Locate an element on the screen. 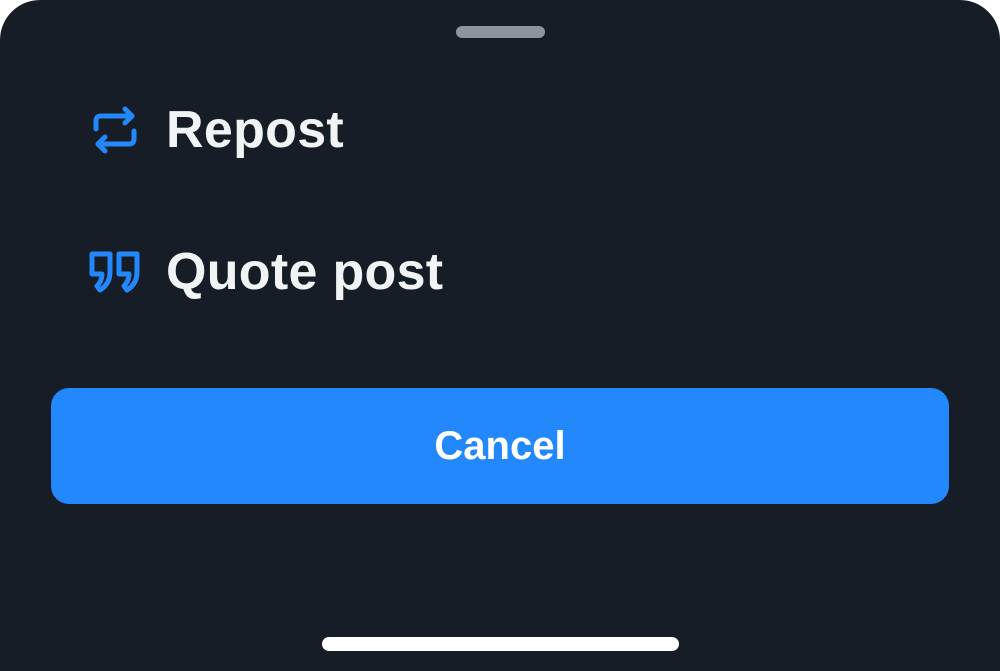  quote-post-label: Quote post is located at coordinates (305, 272).